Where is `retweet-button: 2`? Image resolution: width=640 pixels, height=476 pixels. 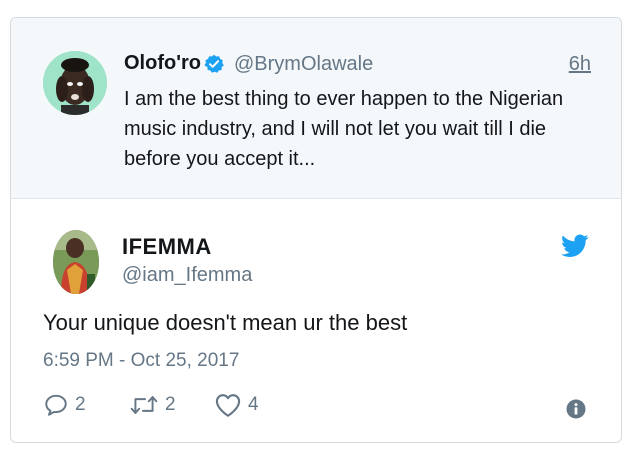 retweet-button: 2 is located at coordinates (152, 405).